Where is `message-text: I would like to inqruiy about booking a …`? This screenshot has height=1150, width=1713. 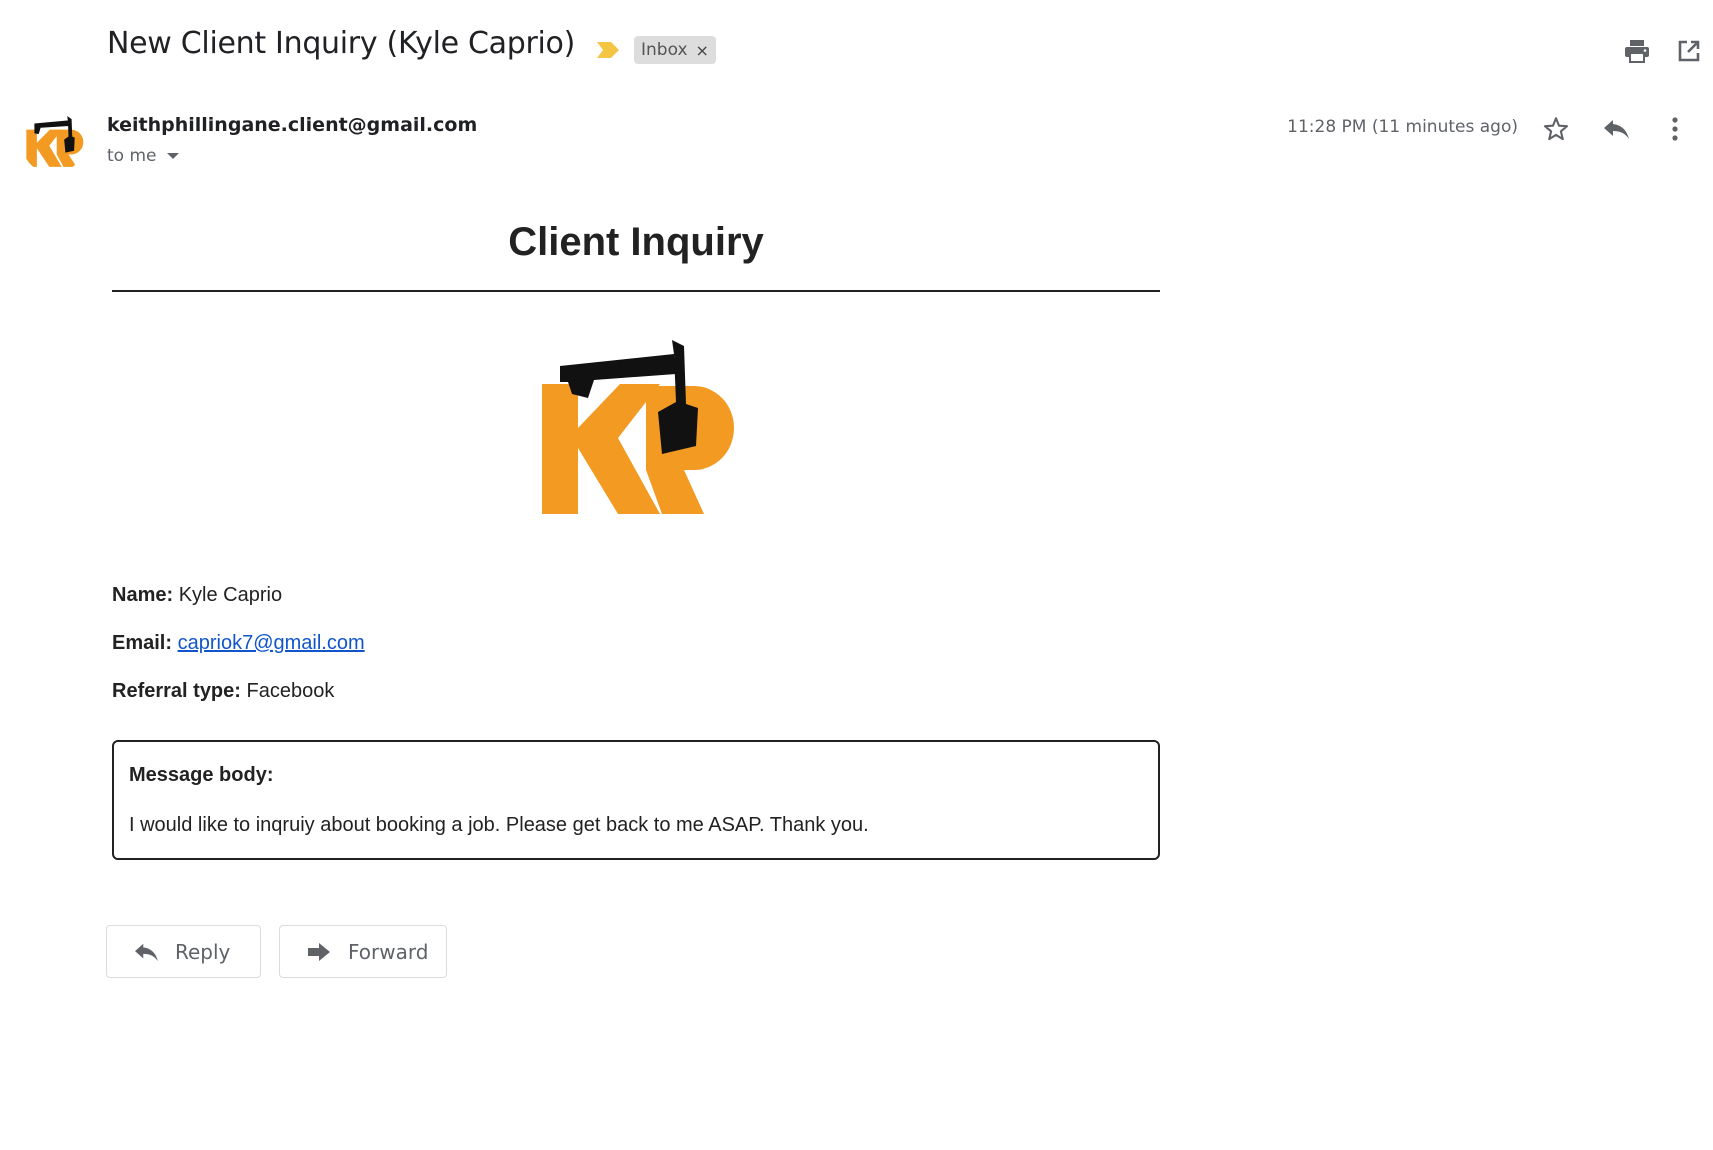
message-text: I would like to inqruiy about booking a … is located at coordinates (499, 825).